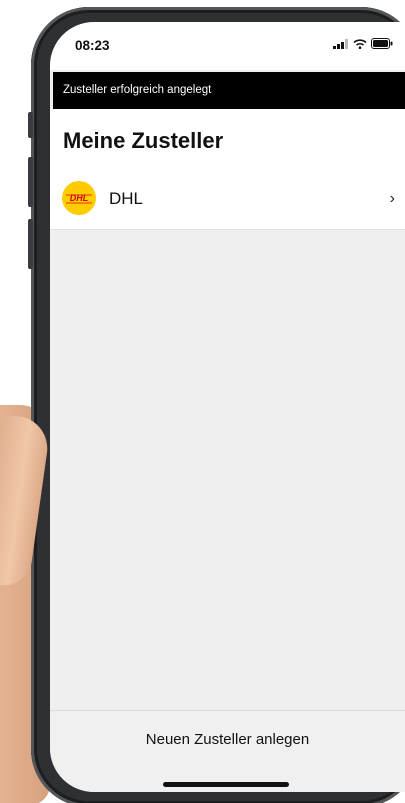  What do you see at coordinates (143, 140) in the screenshot?
I see `page-title: Meine Zusteller` at bounding box center [143, 140].